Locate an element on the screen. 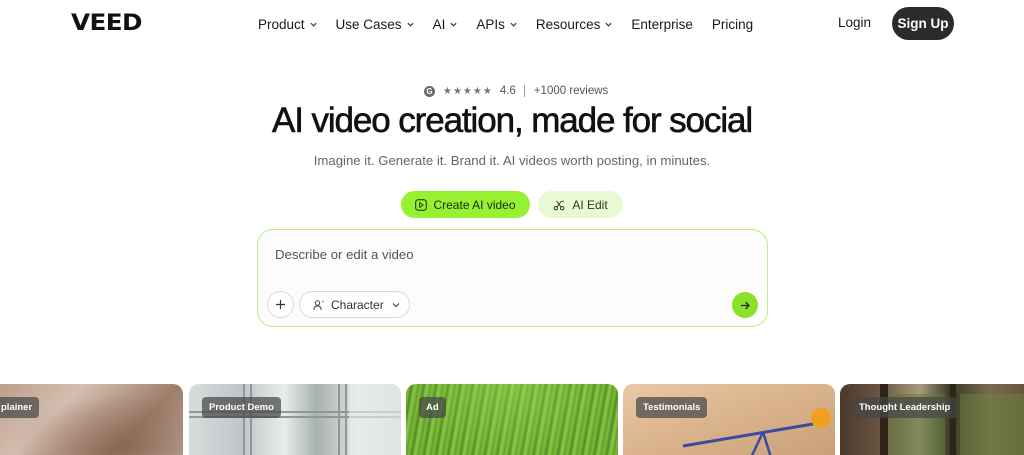 This screenshot has width=1024, height=455. scissors-sparkle-icon is located at coordinates (559, 205).